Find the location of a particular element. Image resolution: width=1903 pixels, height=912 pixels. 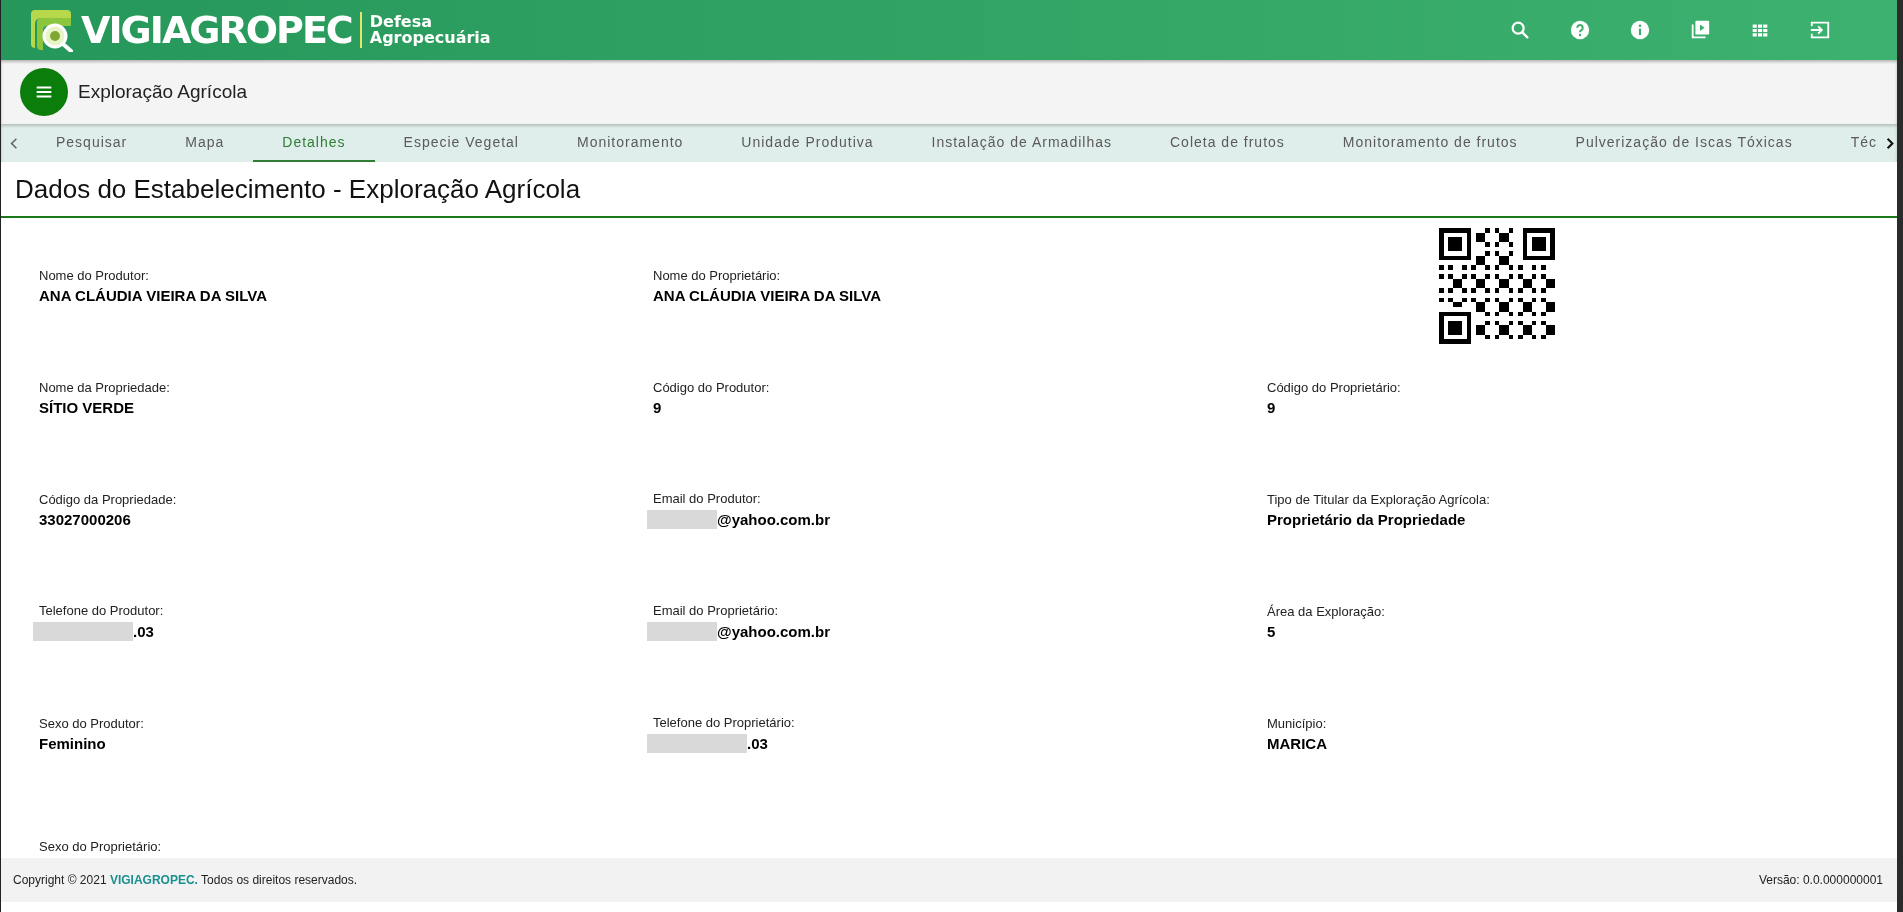

field-label: Telefone do Produtor: is located at coordinates (102, 610).